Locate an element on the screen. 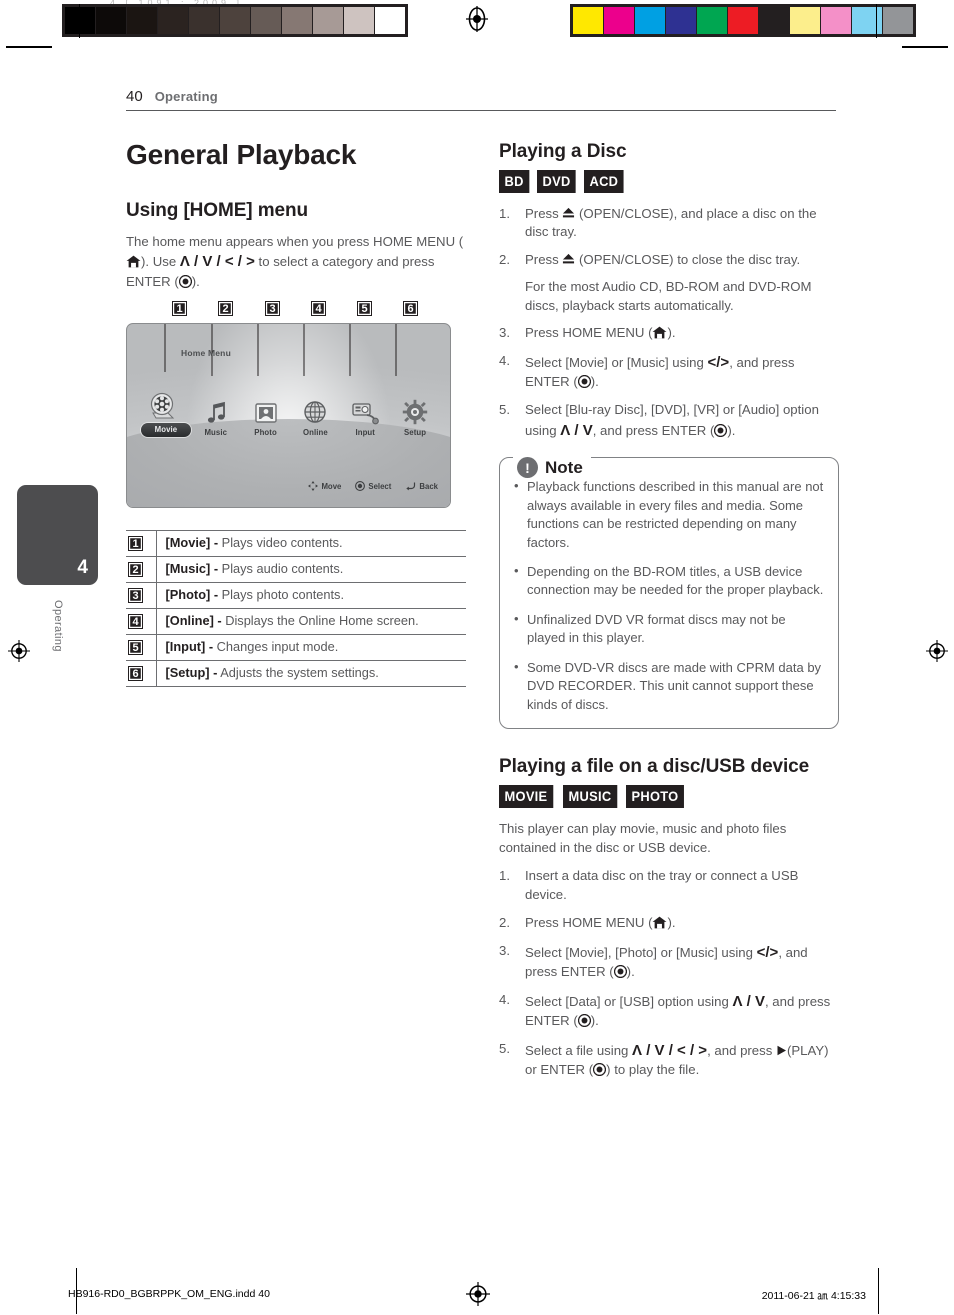 The height and width of the screenshot is (1315, 954). header-rule is located at coordinates (481, 110).